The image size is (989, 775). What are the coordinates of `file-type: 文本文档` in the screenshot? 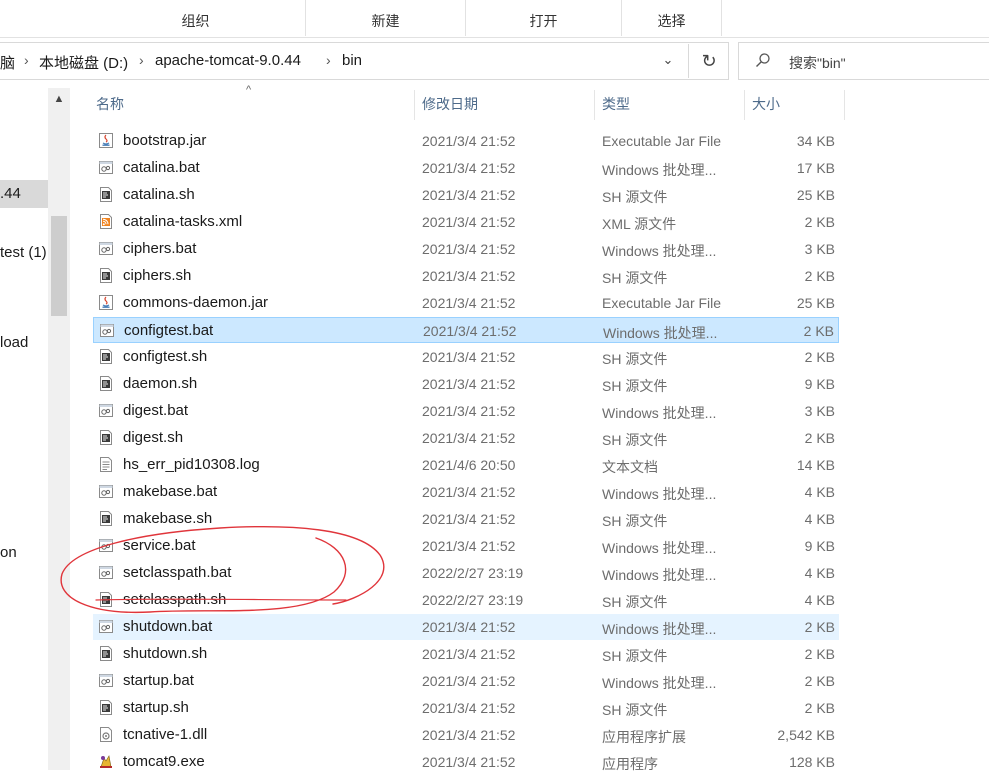 It's located at (630, 467).